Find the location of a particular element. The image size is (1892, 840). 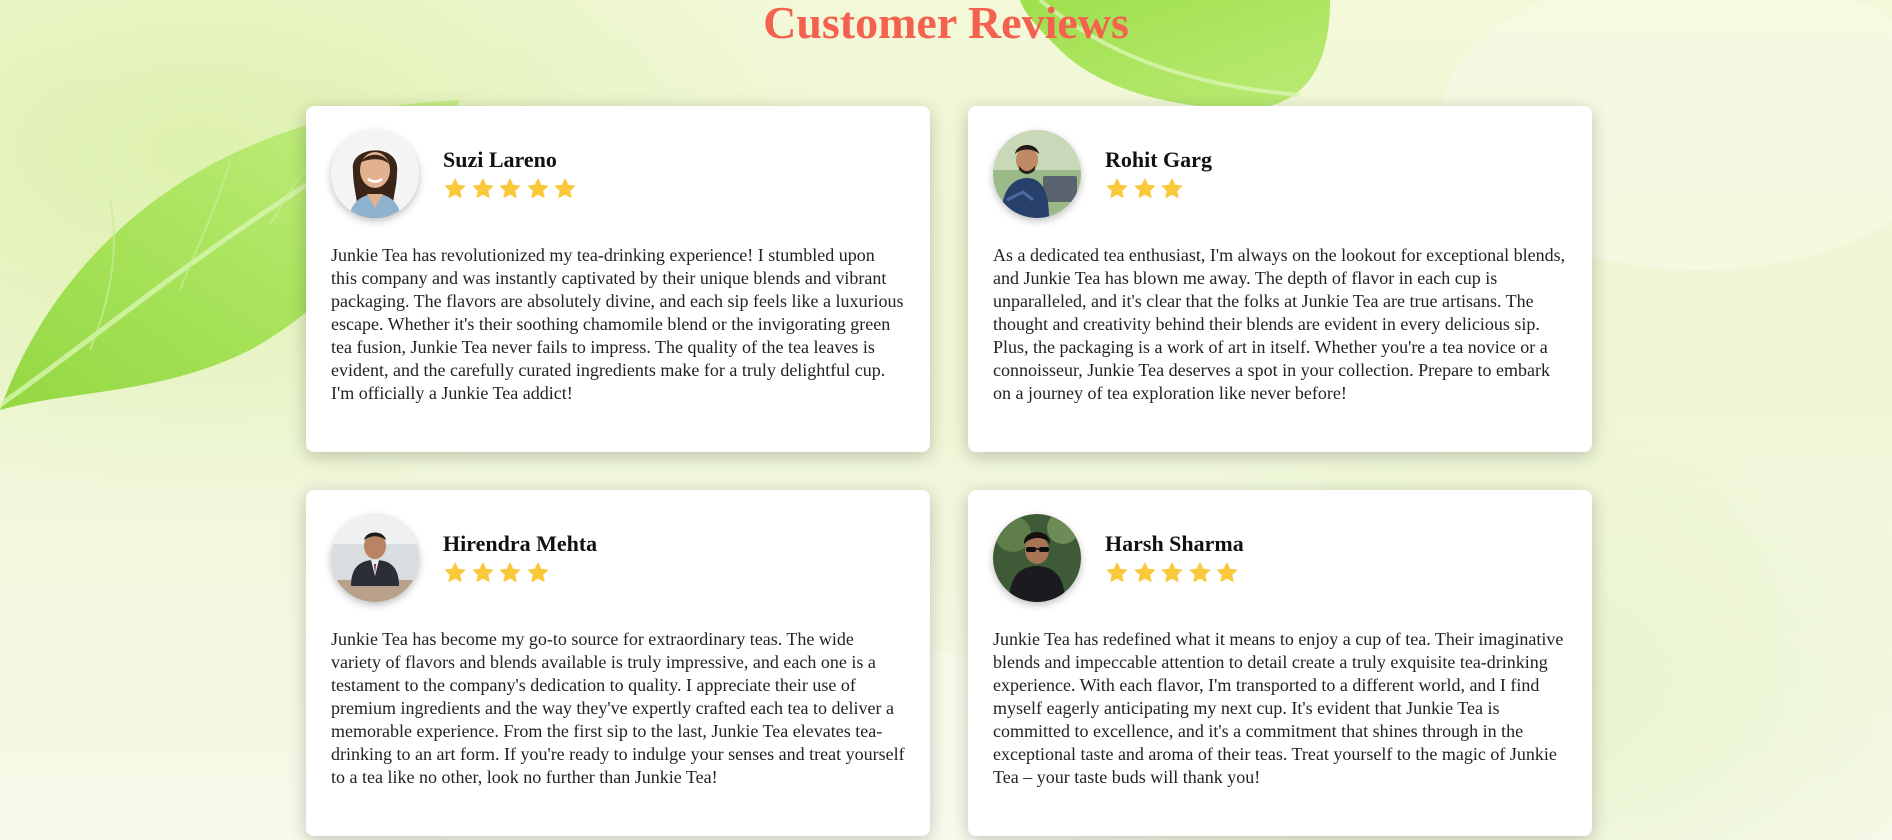

reviewer-meta: Rohit Garg is located at coordinates (1158, 174).